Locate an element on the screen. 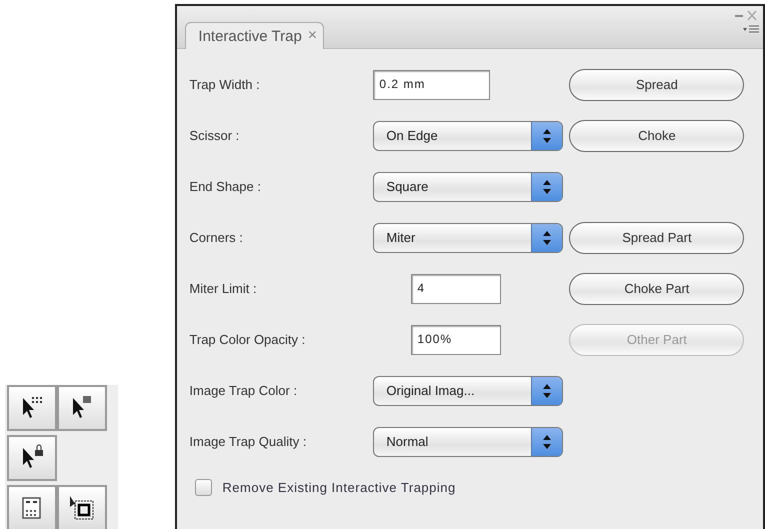 Image resolution: width=765 pixels, height=529 pixels. action-button: Choke is located at coordinates (656, 136).